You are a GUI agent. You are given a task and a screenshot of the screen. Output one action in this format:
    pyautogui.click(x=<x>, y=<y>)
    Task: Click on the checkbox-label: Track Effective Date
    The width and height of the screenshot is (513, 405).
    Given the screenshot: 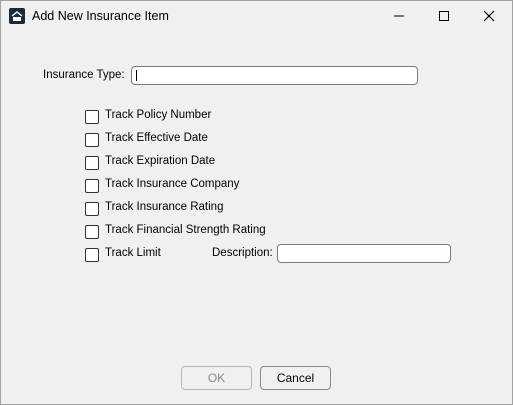 What is the action you would take?
    pyautogui.click(x=156, y=138)
    